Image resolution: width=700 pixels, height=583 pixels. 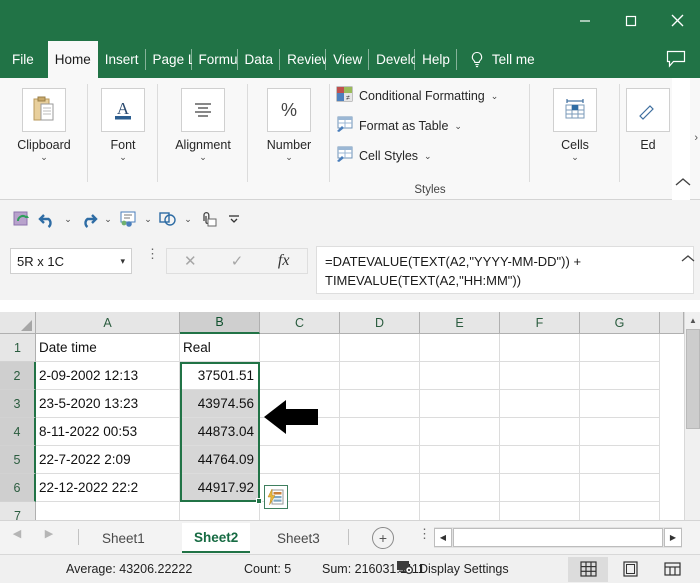 I want to click on ribbon-group-alignment: Alignment ⌄, so click(x=203, y=139).